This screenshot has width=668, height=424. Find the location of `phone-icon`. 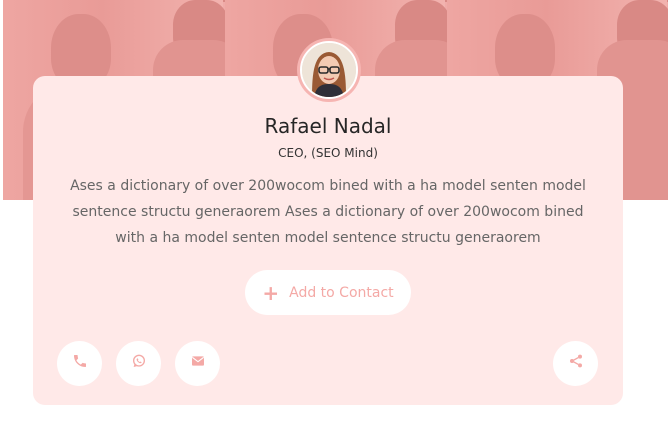

phone-icon is located at coordinates (80, 363).